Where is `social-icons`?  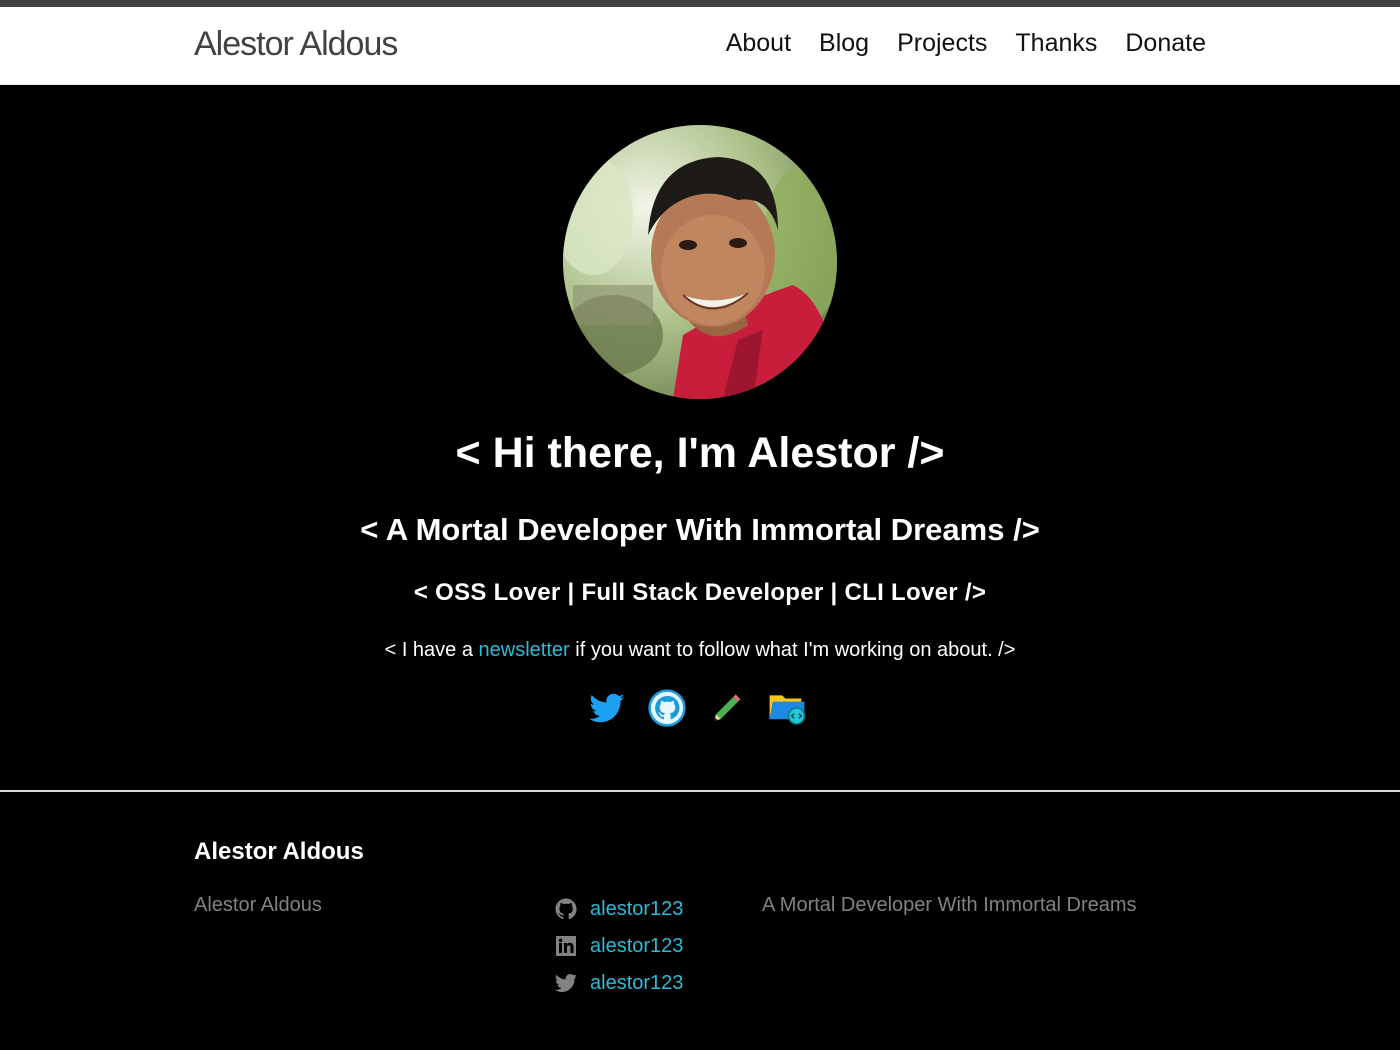
social-icons is located at coordinates (697, 708).